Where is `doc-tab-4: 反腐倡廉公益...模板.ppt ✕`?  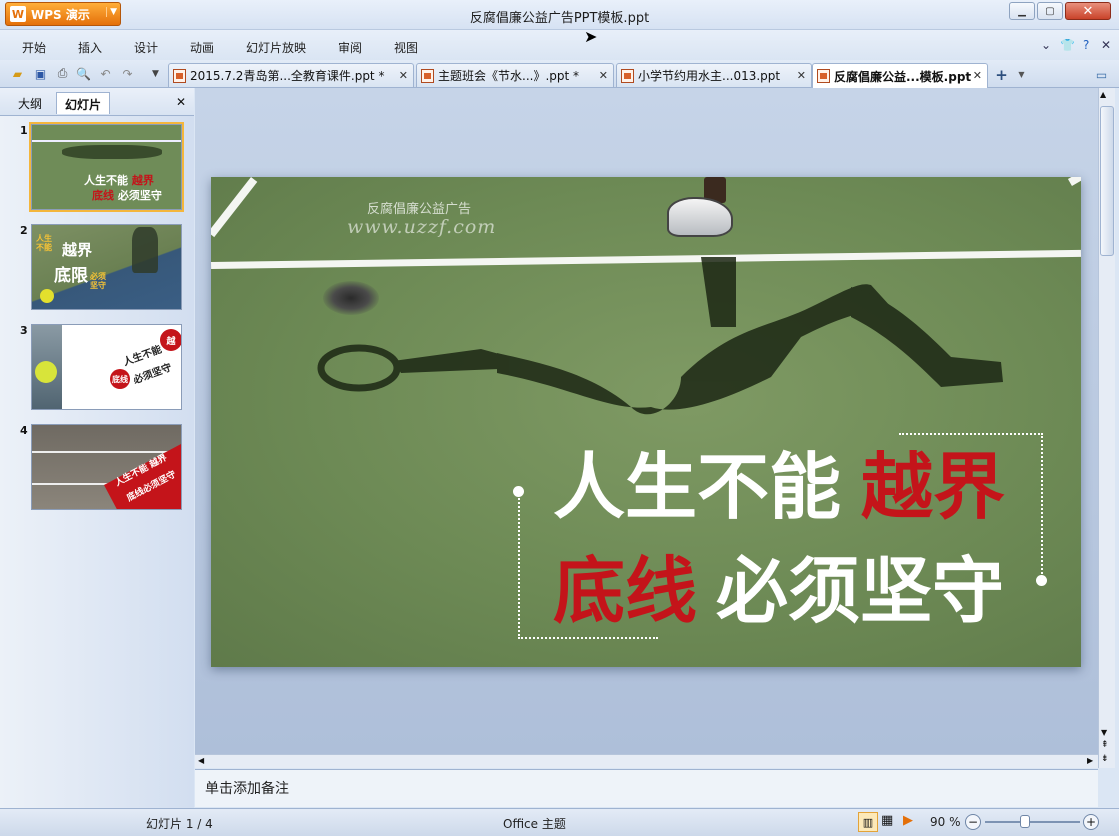
doc-tab-4: 反腐倡廉公益...模板.ppt ✕ is located at coordinates (900, 75).